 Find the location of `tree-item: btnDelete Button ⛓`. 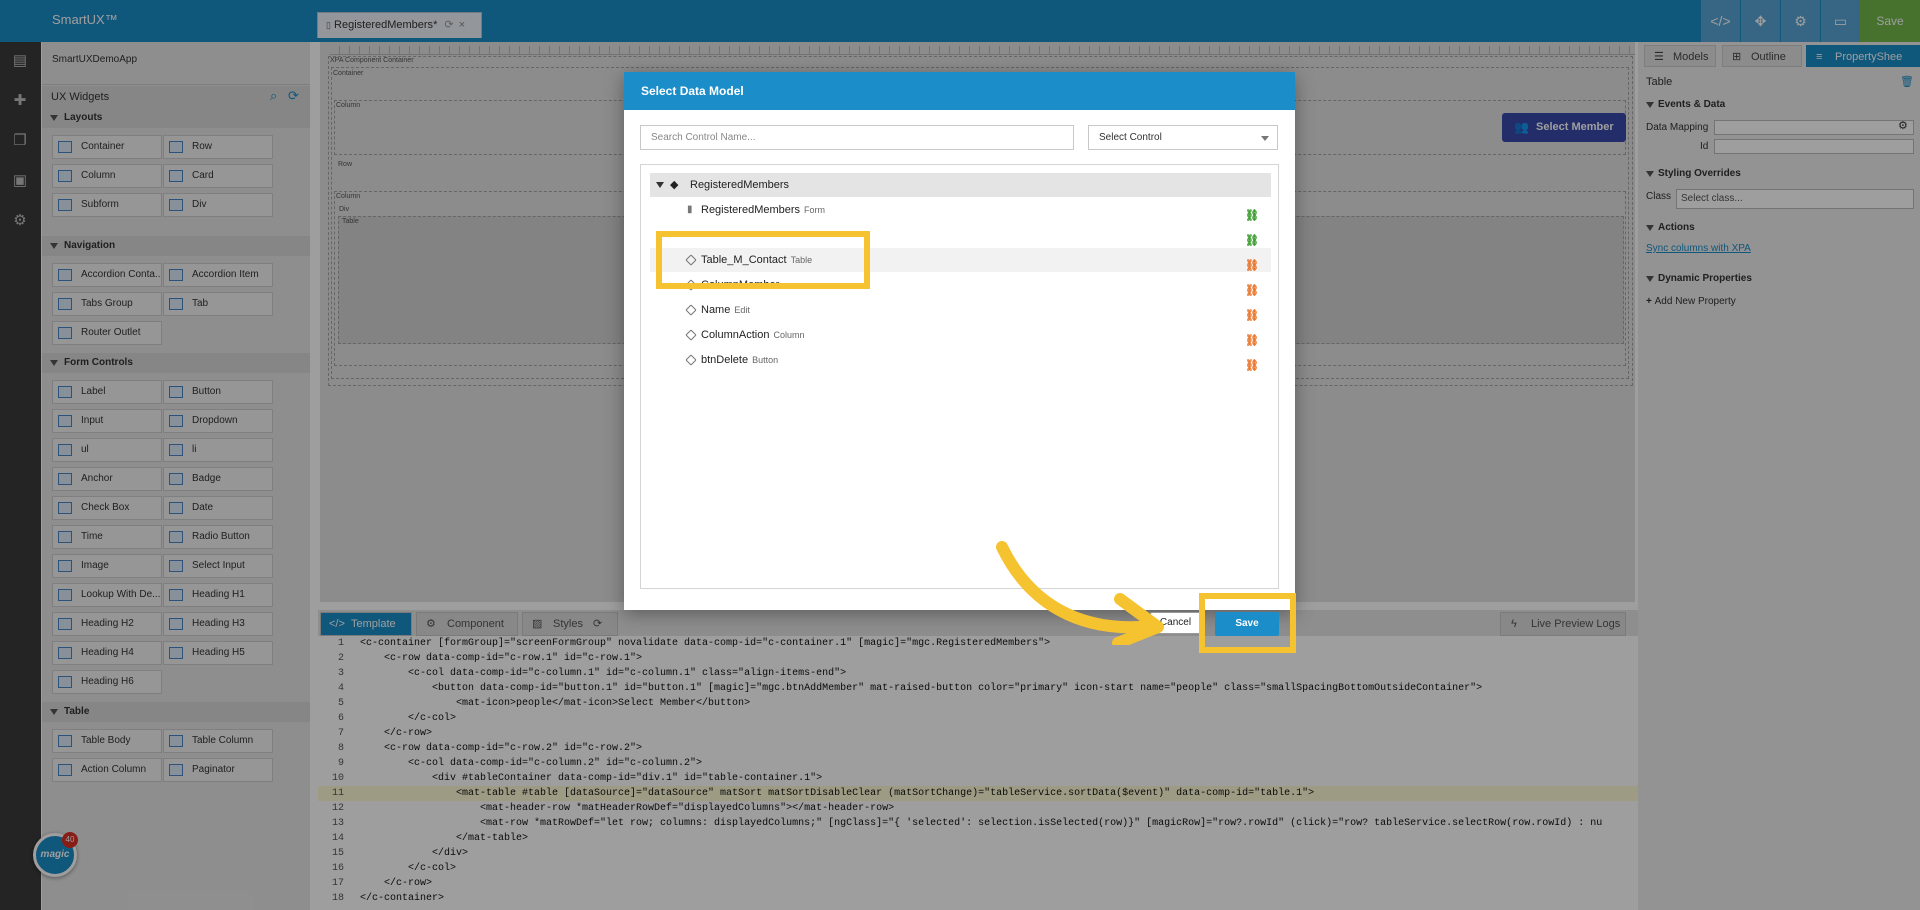

tree-item: btnDelete Button ⛓ is located at coordinates (960, 360).